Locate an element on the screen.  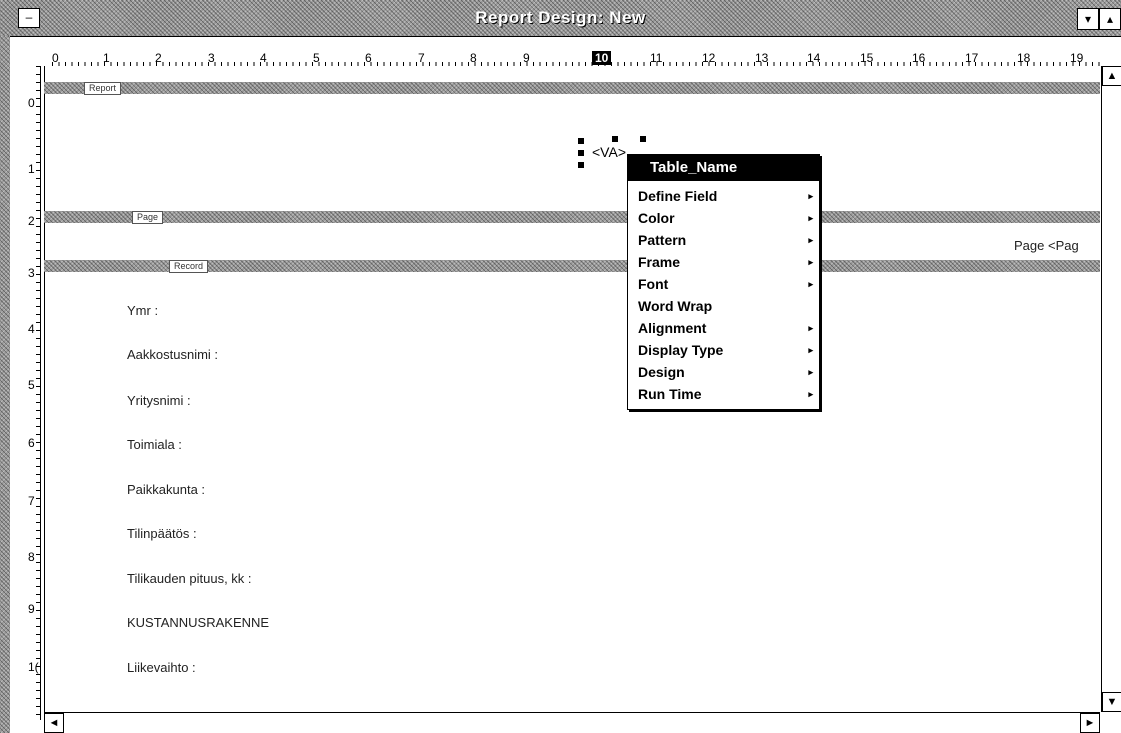
menu-item-design: Design ▸ is located at coordinates (723, 372).